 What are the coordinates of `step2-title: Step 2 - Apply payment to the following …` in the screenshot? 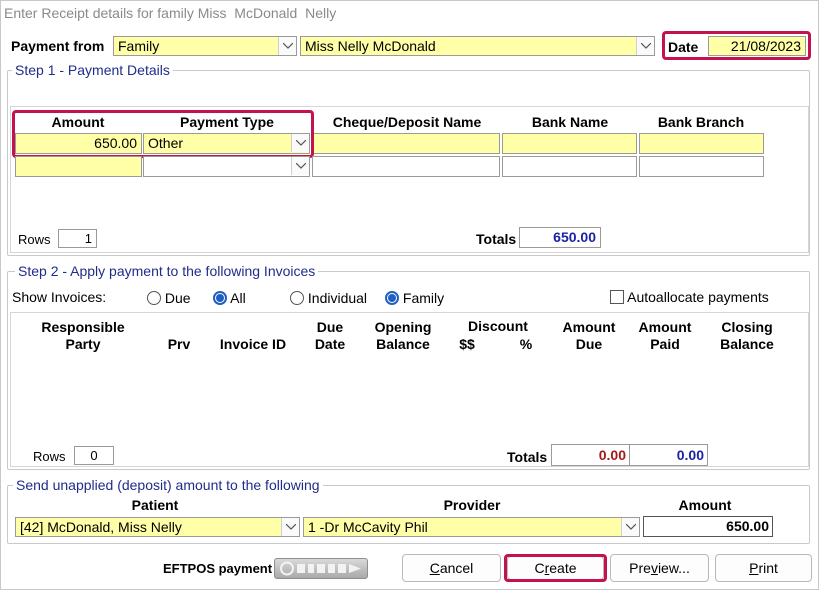 It's located at (167, 271).